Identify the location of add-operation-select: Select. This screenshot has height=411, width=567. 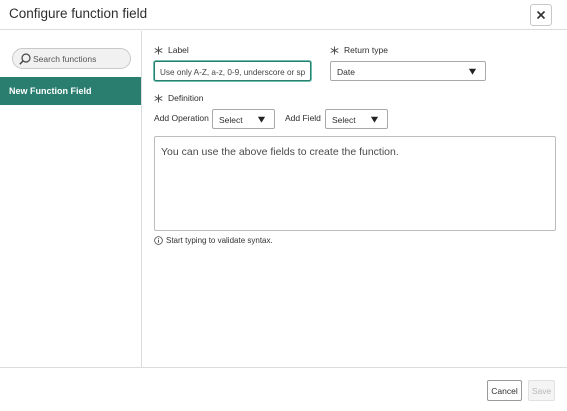
(243, 119).